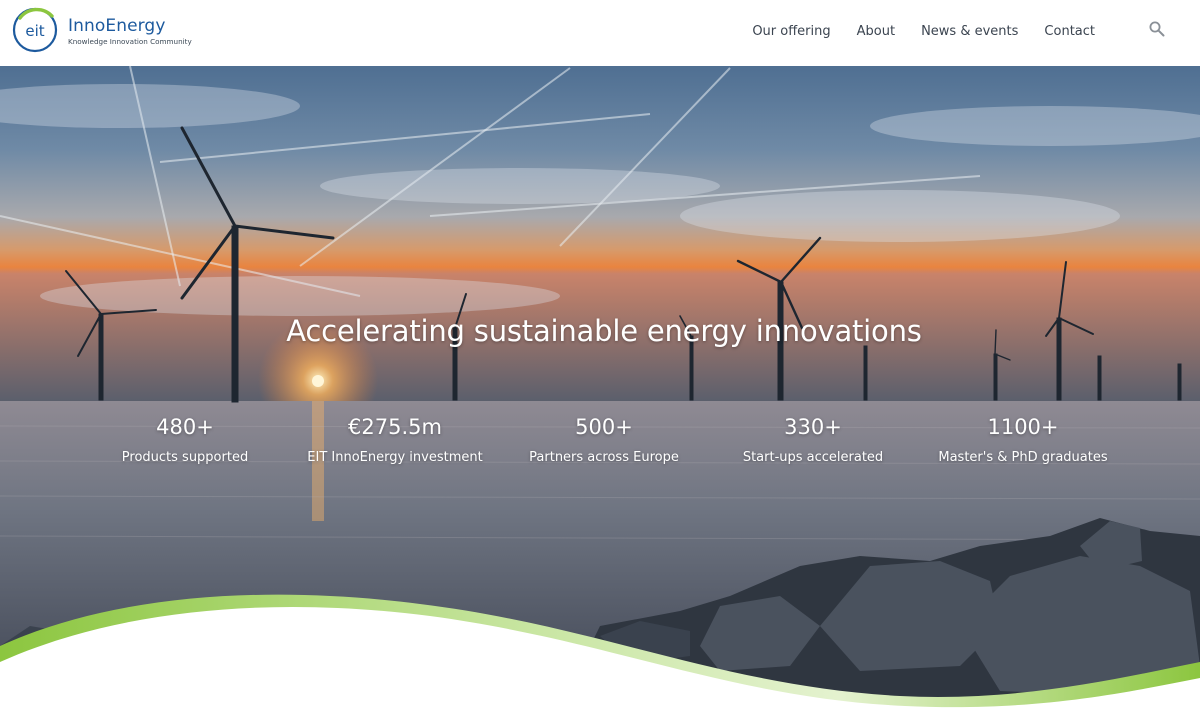 The height and width of the screenshot is (708, 1200). I want to click on search-icon, so click(1157, 29).